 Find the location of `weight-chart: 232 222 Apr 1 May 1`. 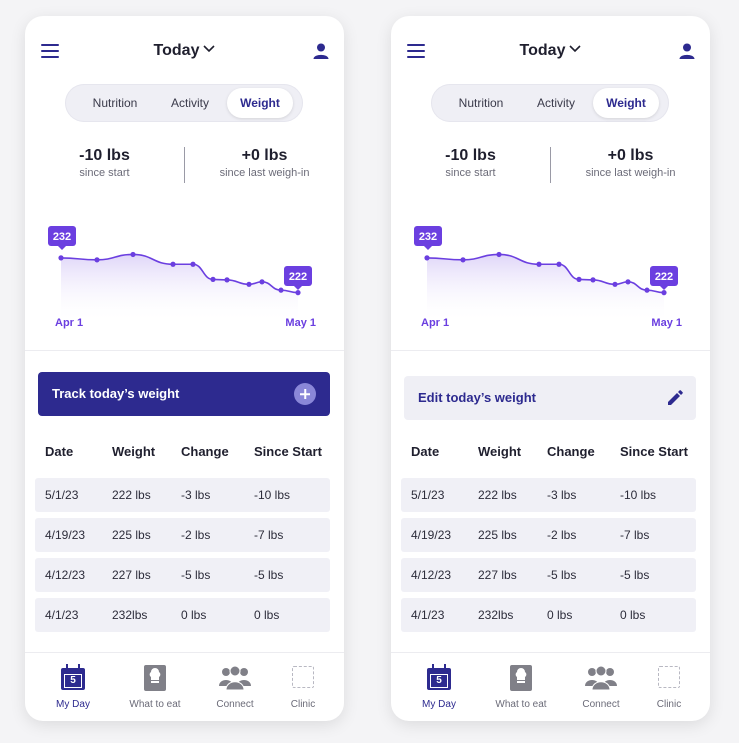

weight-chart: 232 222 Apr 1 May 1 is located at coordinates (550, 271).